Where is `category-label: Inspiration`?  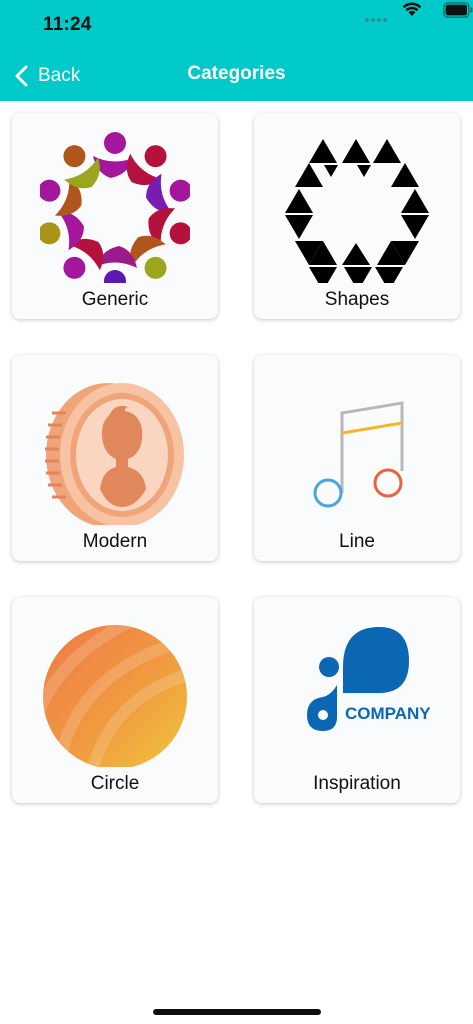 category-label: Inspiration is located at coordinates (357, 783).